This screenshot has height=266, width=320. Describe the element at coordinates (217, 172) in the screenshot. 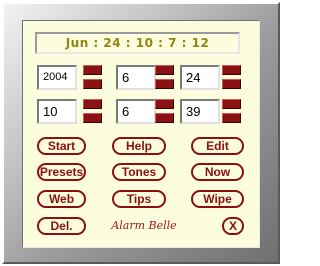

I see `now-button: Now` at that location.